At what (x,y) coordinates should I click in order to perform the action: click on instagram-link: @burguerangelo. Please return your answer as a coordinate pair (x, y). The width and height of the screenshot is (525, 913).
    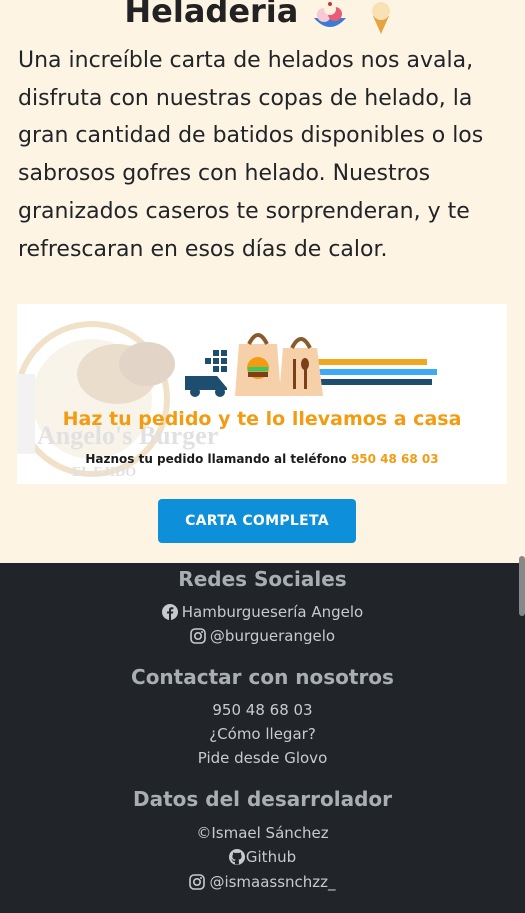
    Looking at the image, I should click on (262, 636).